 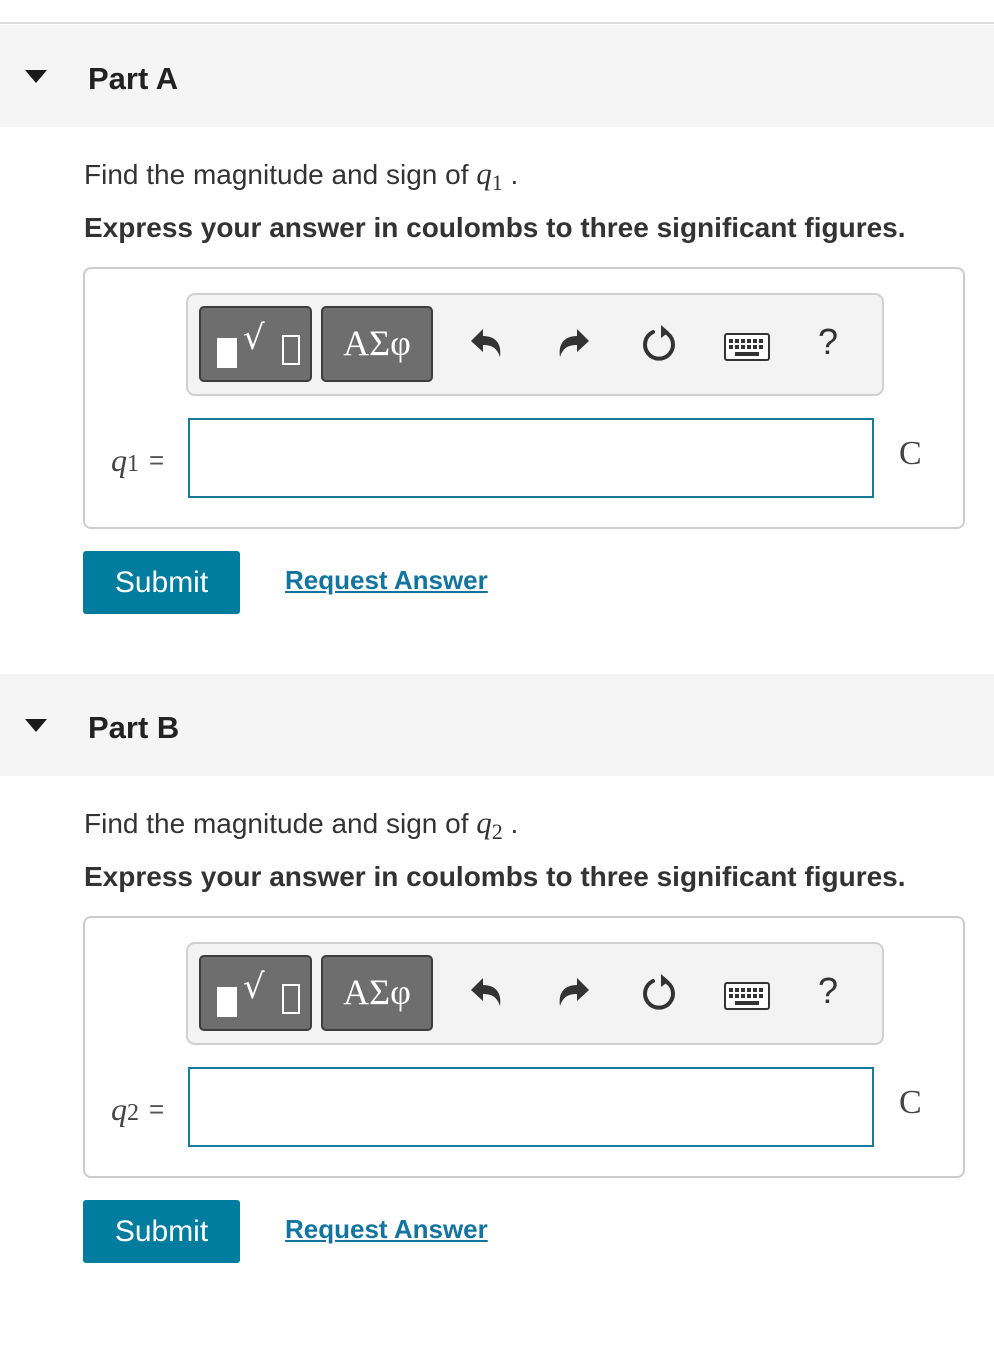 What do you see at coordinates (133, 464) in the screenshot?
I see `variable-subscript: 1` at bounding box center [133, 464].